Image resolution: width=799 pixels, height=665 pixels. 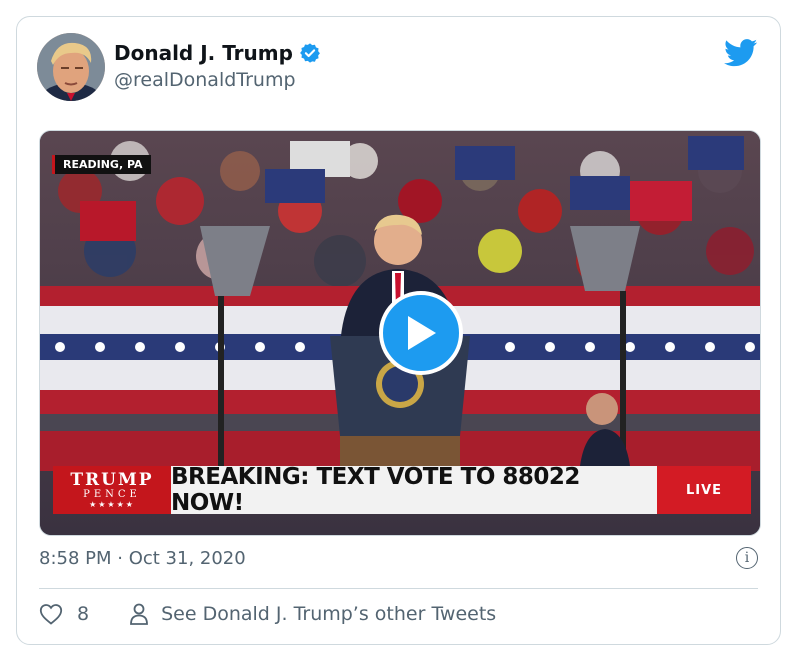 I want to click on author-handle: @realDonaldTrump, so click(x=205, y=80).